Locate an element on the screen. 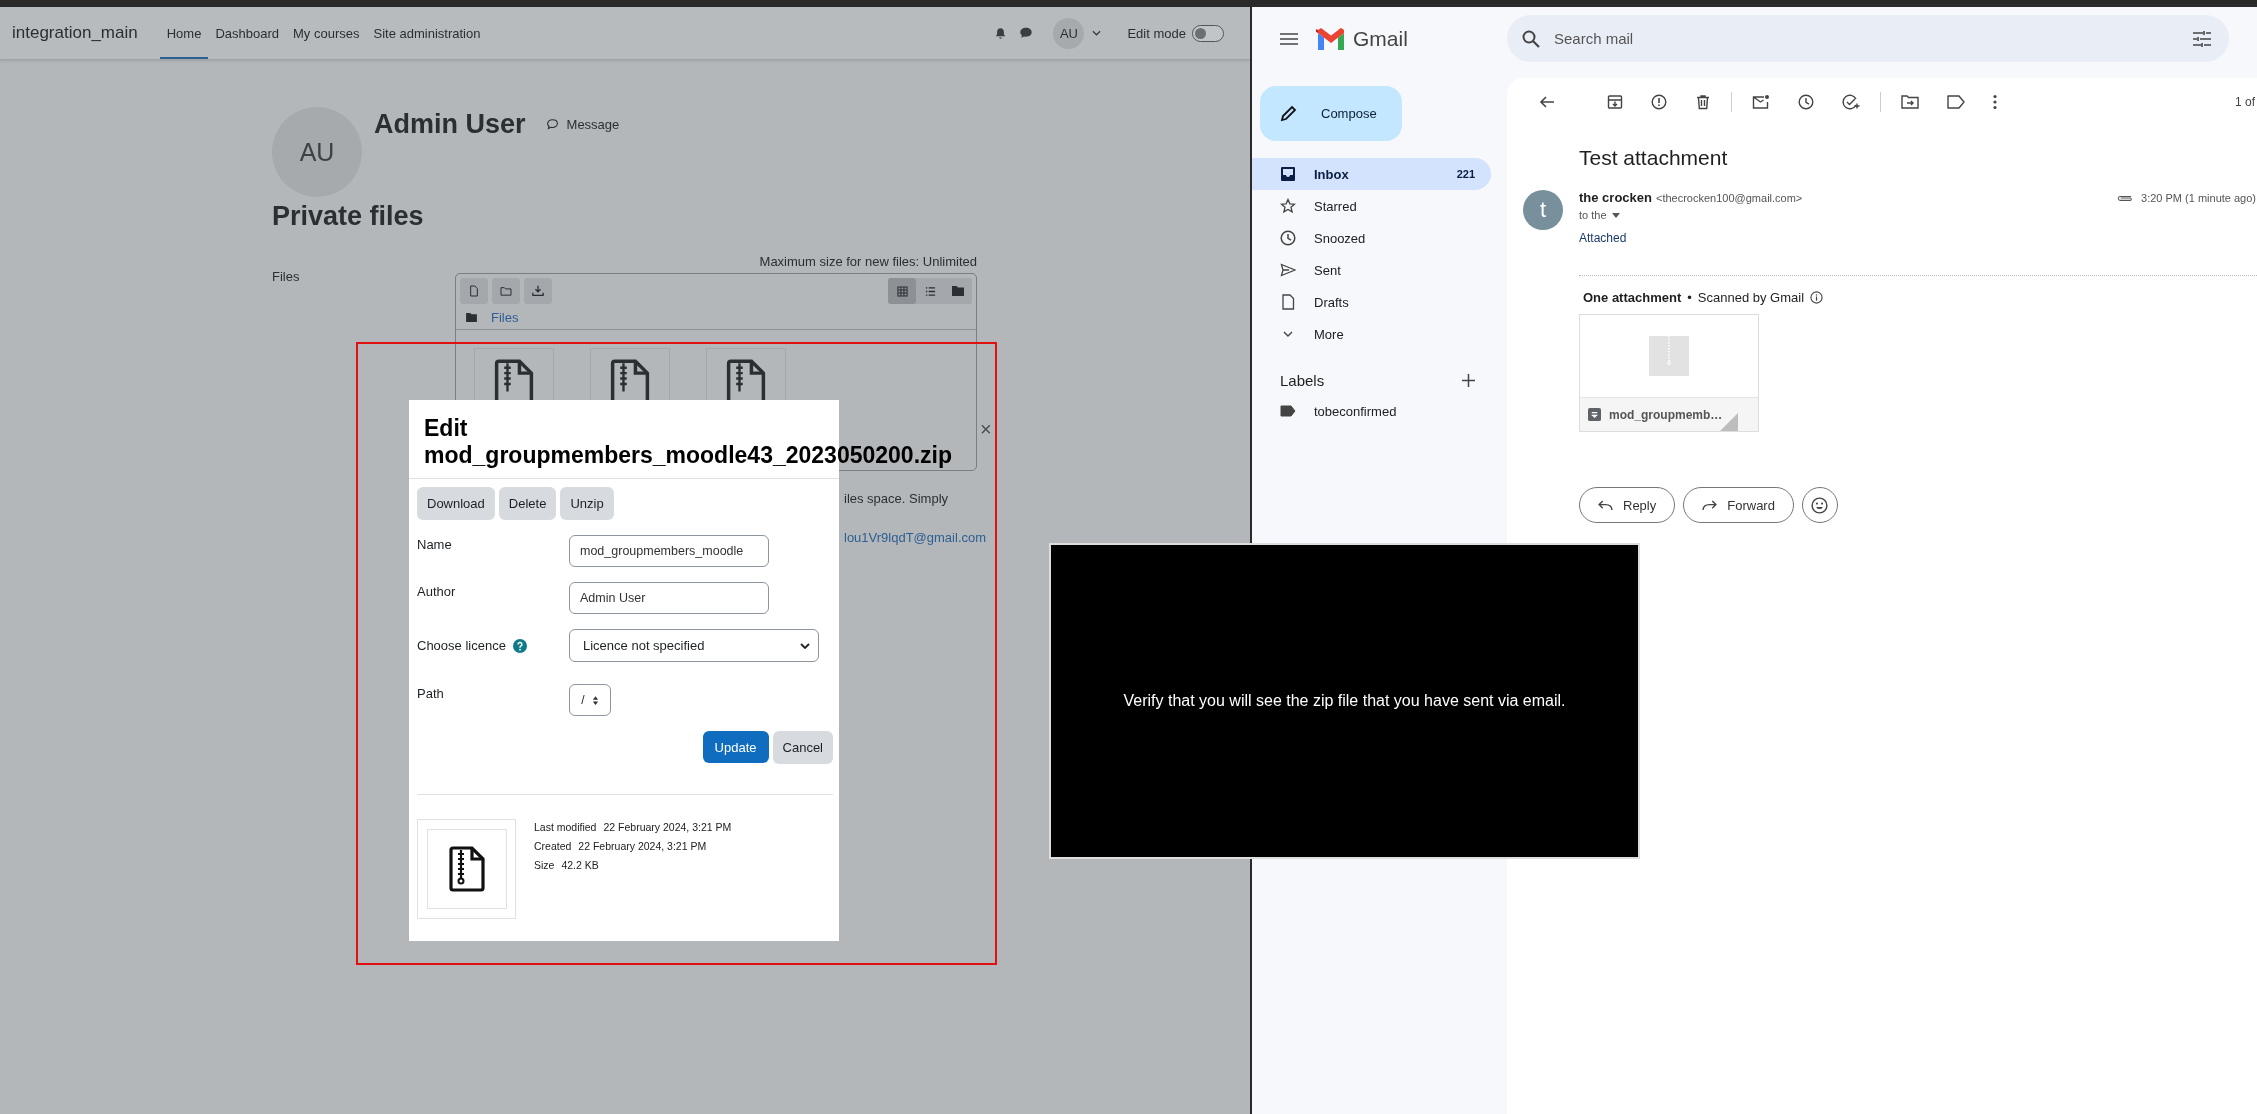  star-icon is located at coordinates (1288, 206).